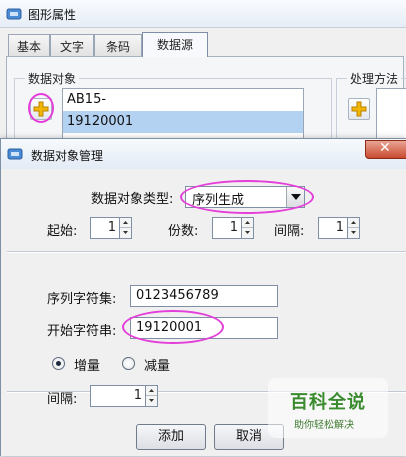 The height and width of the screenshot is (457, 406). Describe the element at coordinates (289, 231) in the screenshot. I see `interval-top-label: 间隔:` at that location.